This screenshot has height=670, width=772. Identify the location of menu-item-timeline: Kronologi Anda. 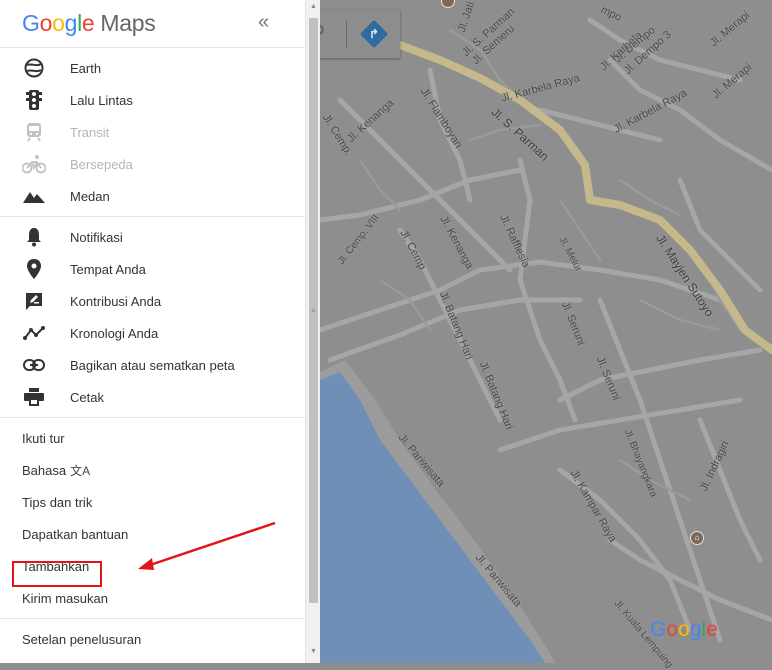
(152, 333).